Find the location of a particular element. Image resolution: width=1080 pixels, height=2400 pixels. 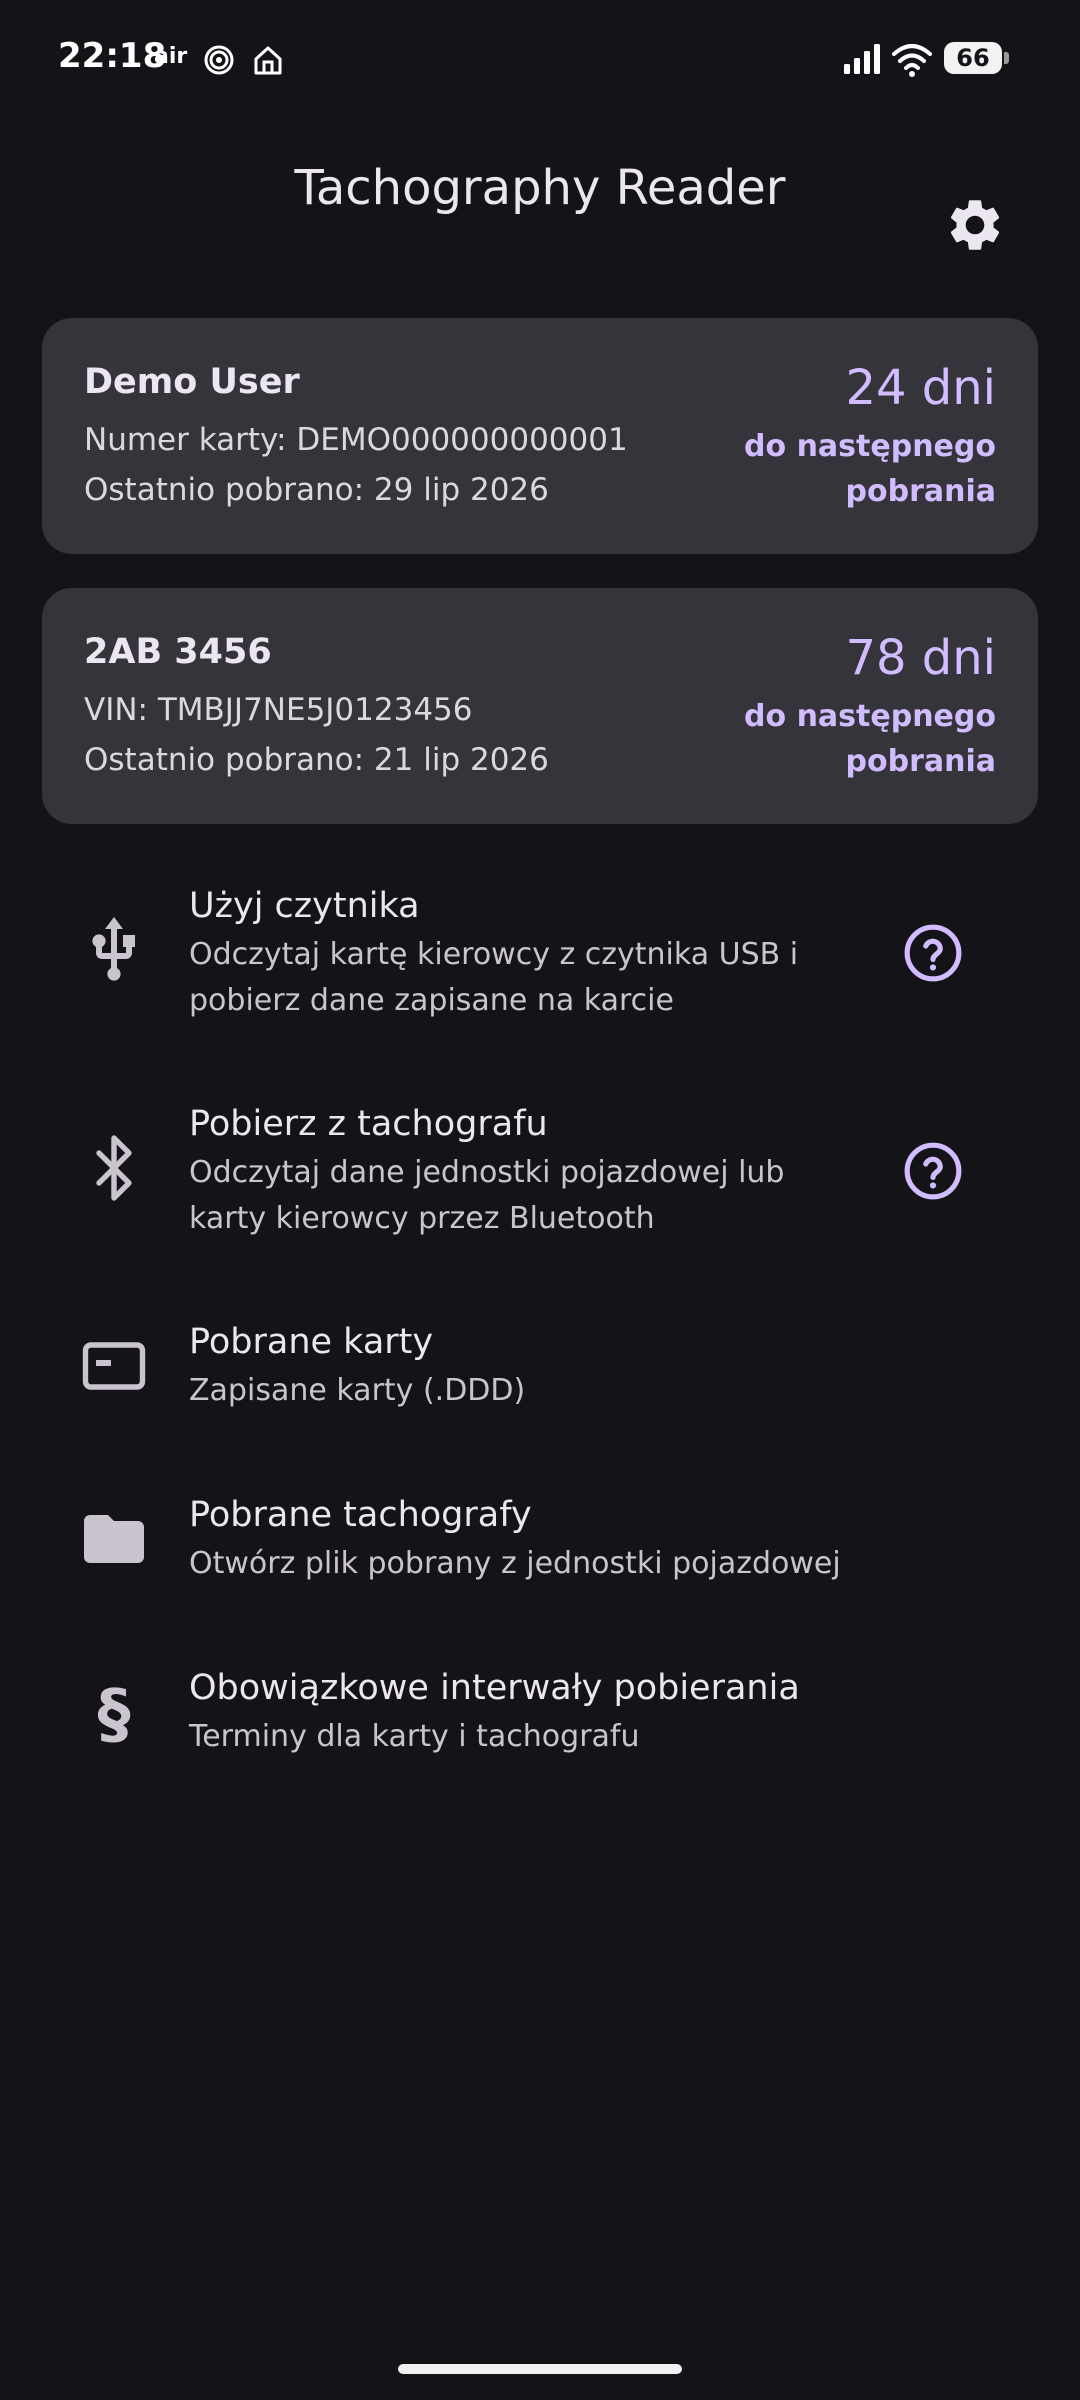

status-time: 22:18 is located at coordinates (112, 56).